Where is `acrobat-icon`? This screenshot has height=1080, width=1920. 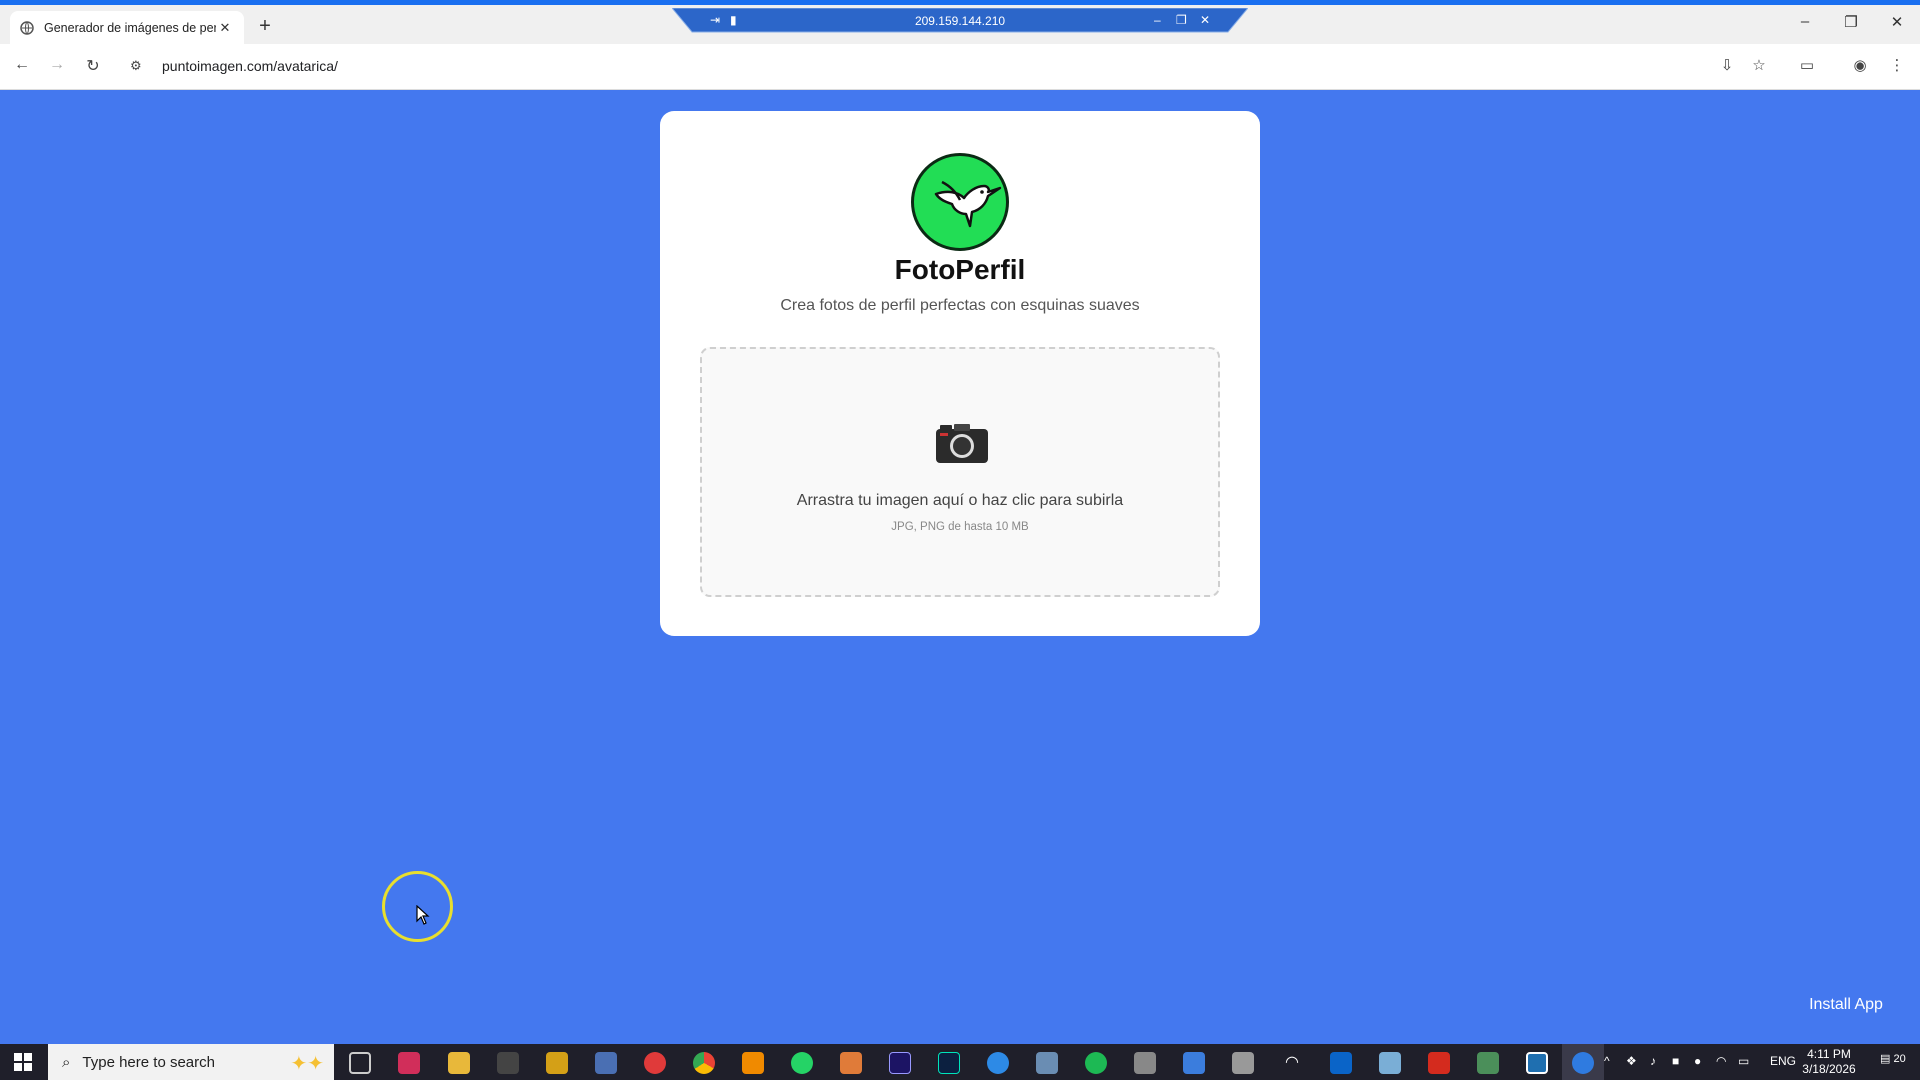
acrobat-icon is located at coordinates (1439, 1063).